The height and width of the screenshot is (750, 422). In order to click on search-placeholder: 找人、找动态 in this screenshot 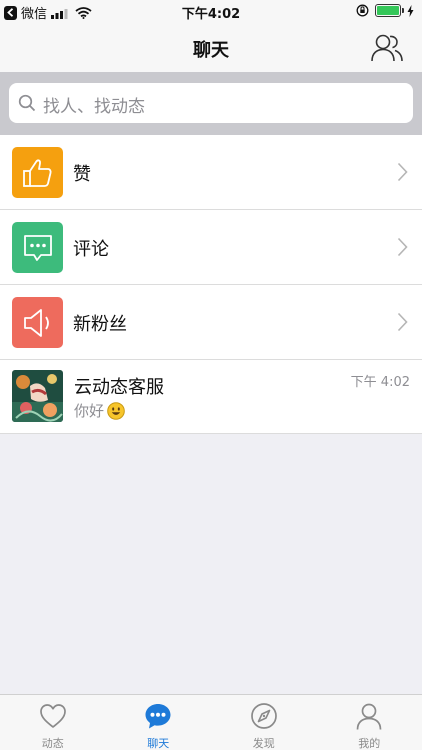, I will do `click(94, 107)`.